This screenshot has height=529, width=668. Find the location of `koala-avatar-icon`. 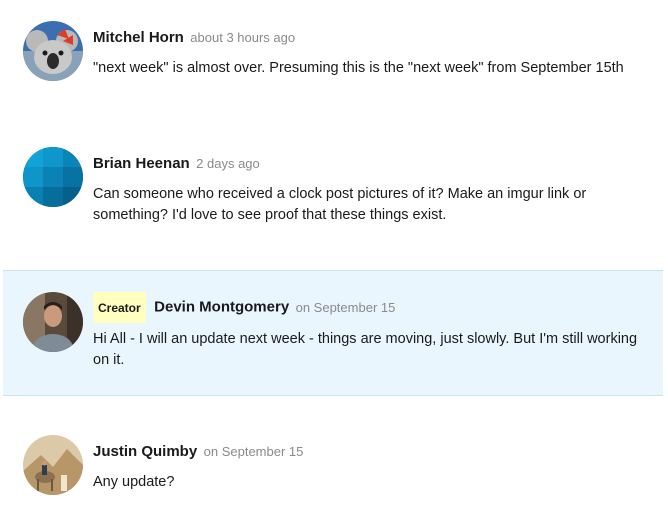

koala-avatar-icon is located at coordinates (53, 51).